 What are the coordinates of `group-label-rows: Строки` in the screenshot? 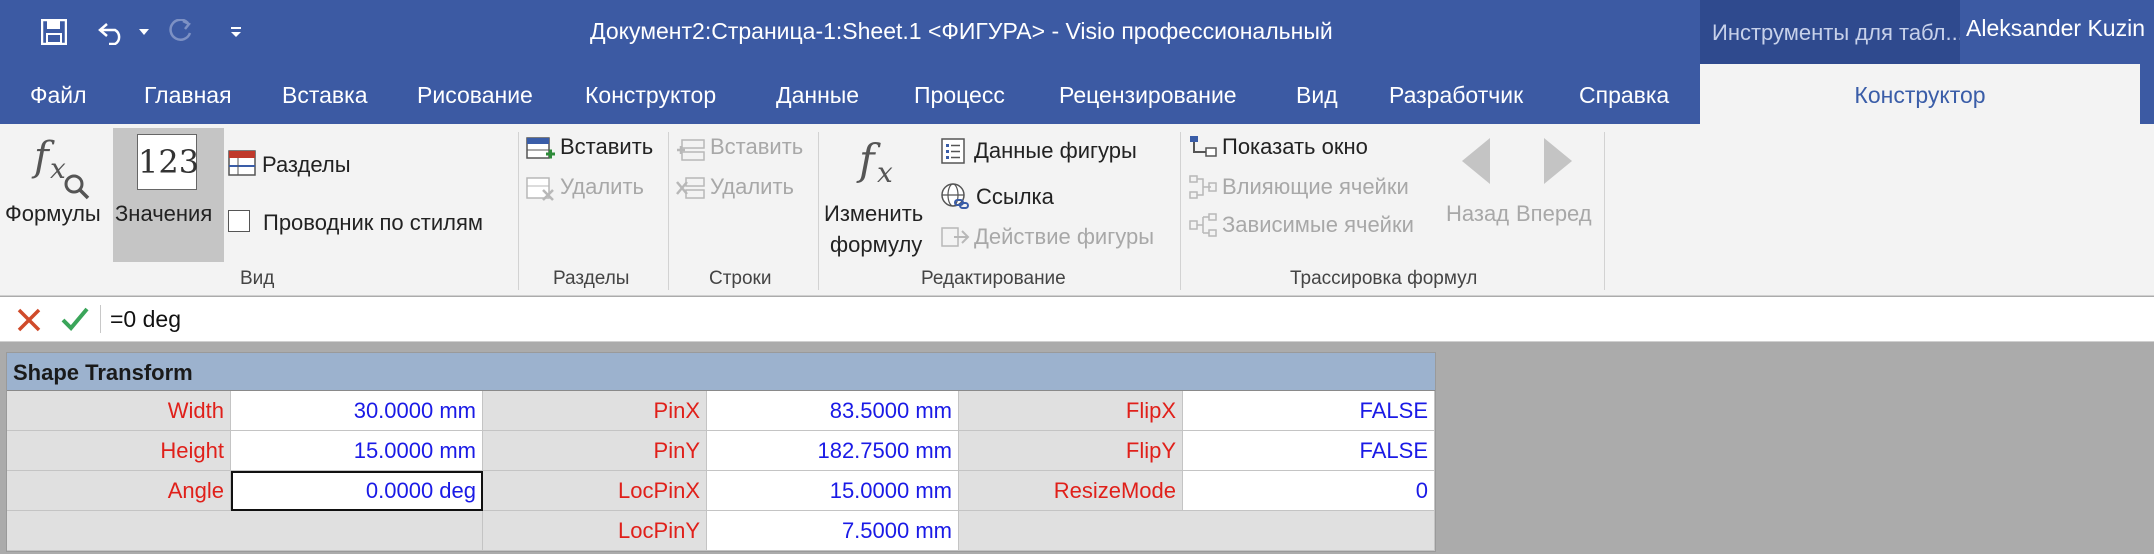 It's located at (740, 278).